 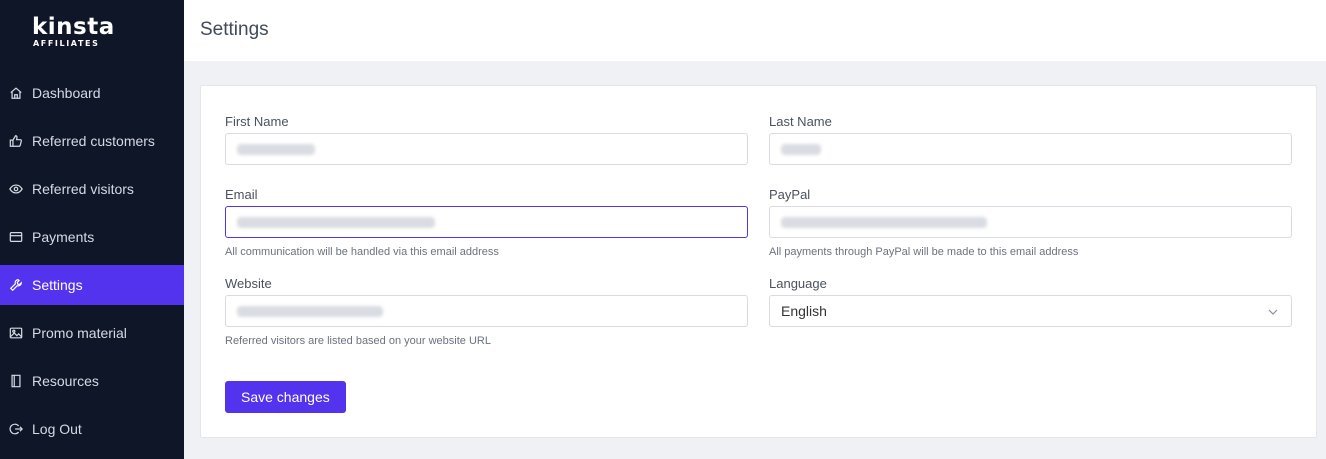 I want to click on sidebar-item-payments: Payments, so click(x=92, y=237).